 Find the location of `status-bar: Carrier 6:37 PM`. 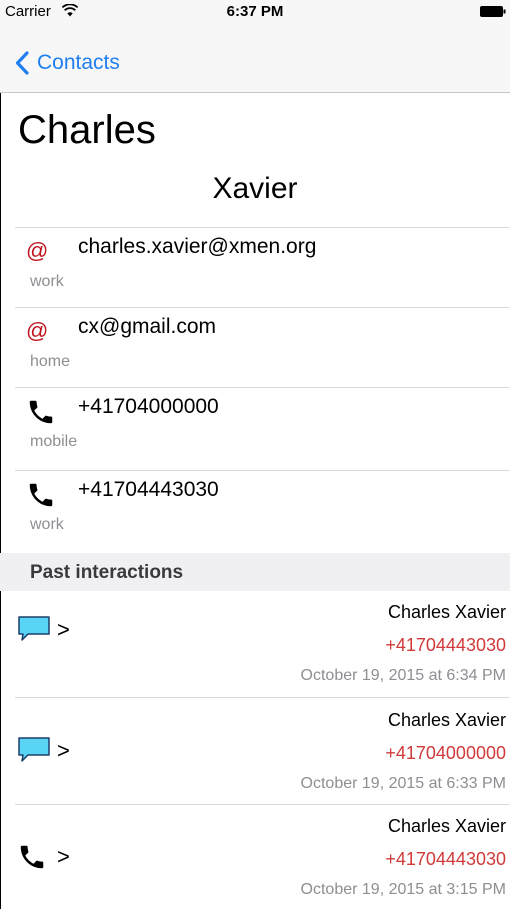

status-bar: Carrier 6:37 PM is located at coordinates (255, 11).